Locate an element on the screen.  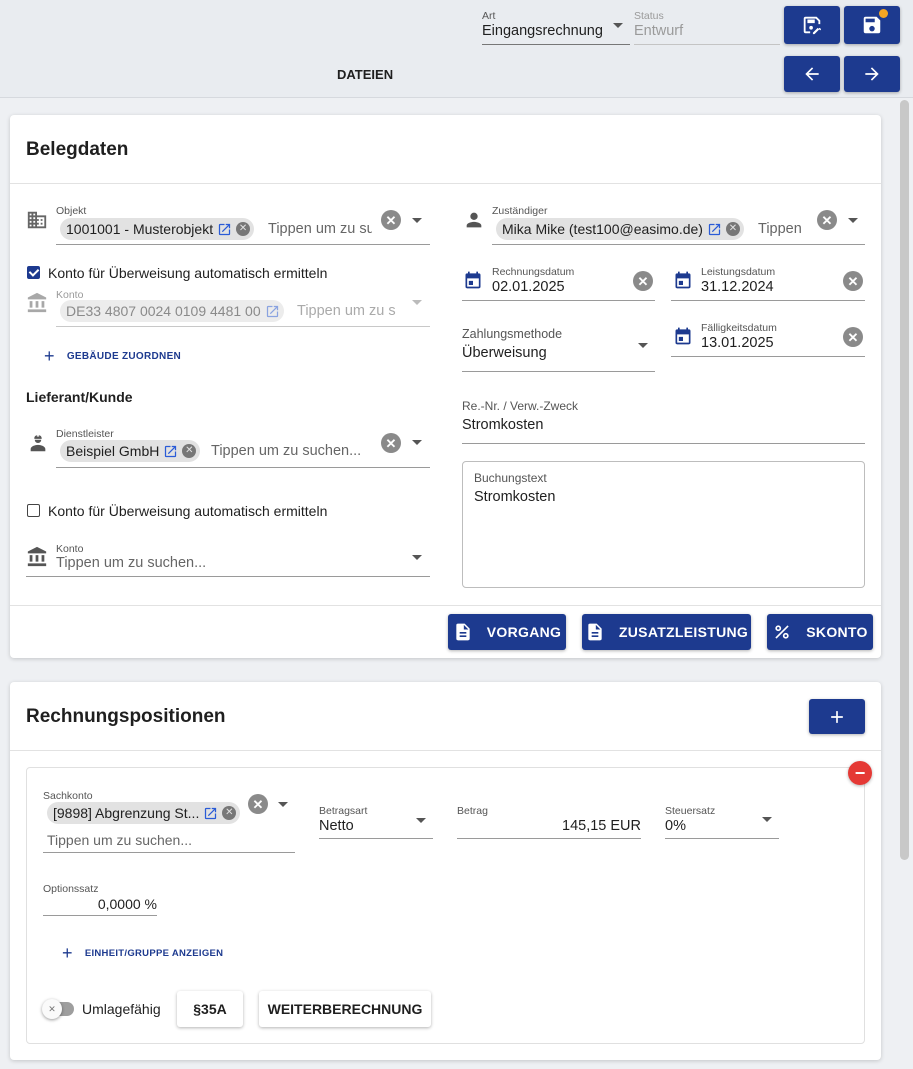
zahlungsmethode-label: Zahlungsmethode is located at coordinates (512, 334).